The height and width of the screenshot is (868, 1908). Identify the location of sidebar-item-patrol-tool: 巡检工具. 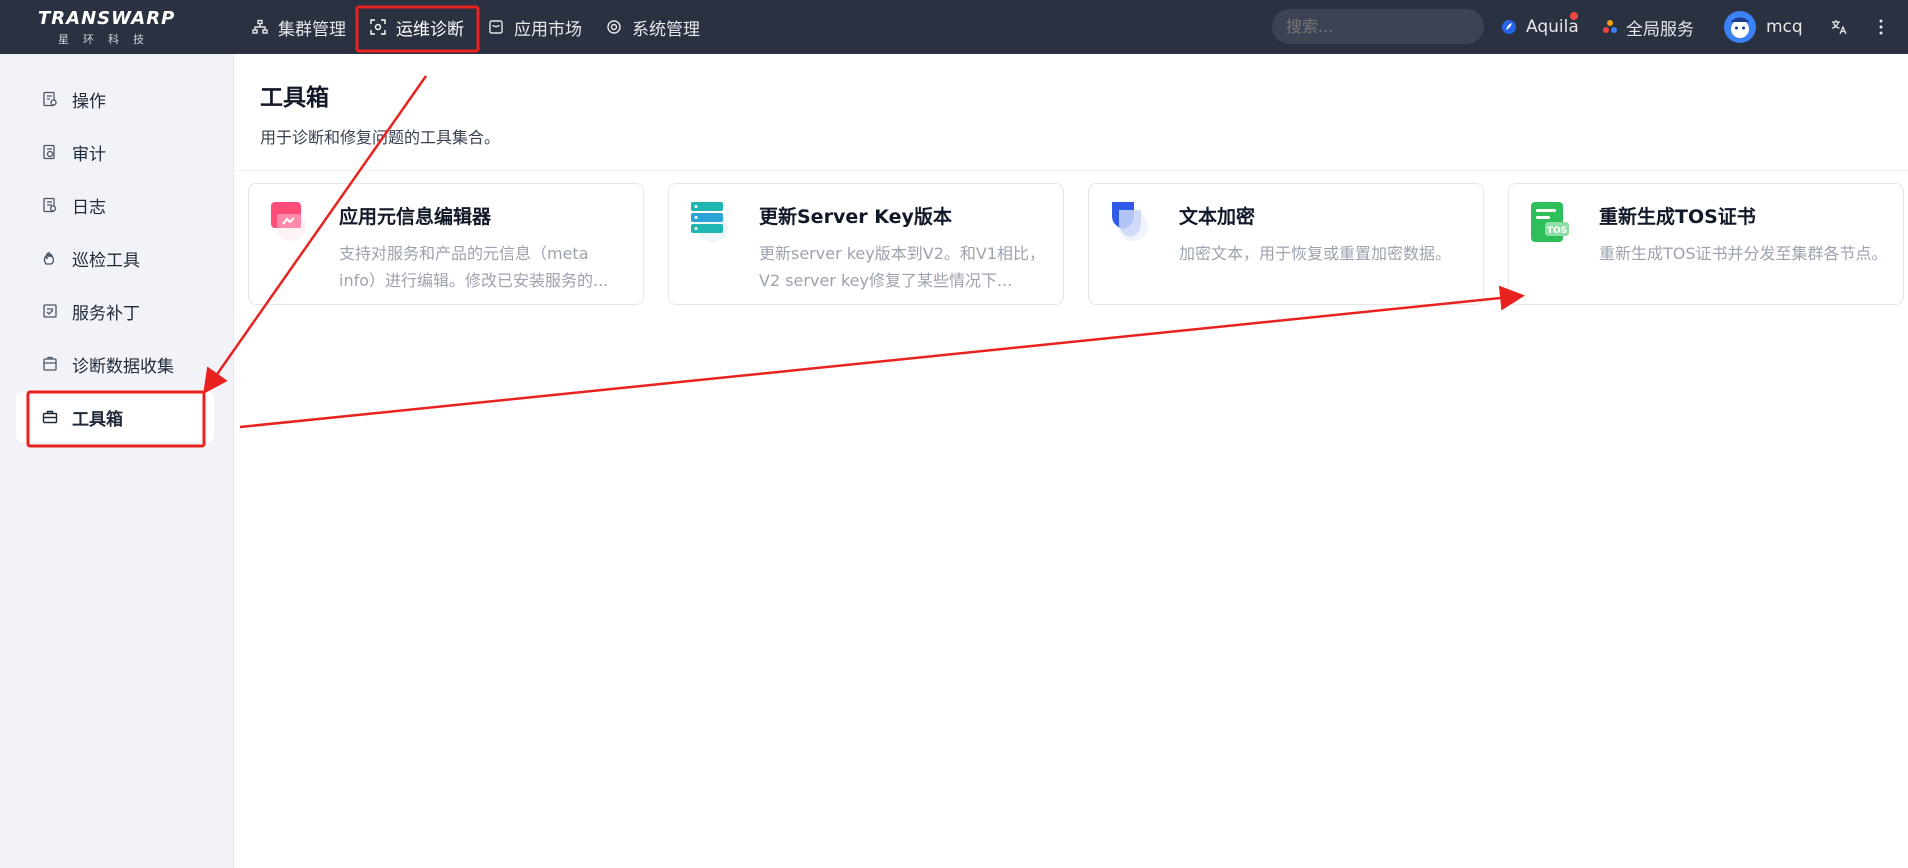
(118, 258).